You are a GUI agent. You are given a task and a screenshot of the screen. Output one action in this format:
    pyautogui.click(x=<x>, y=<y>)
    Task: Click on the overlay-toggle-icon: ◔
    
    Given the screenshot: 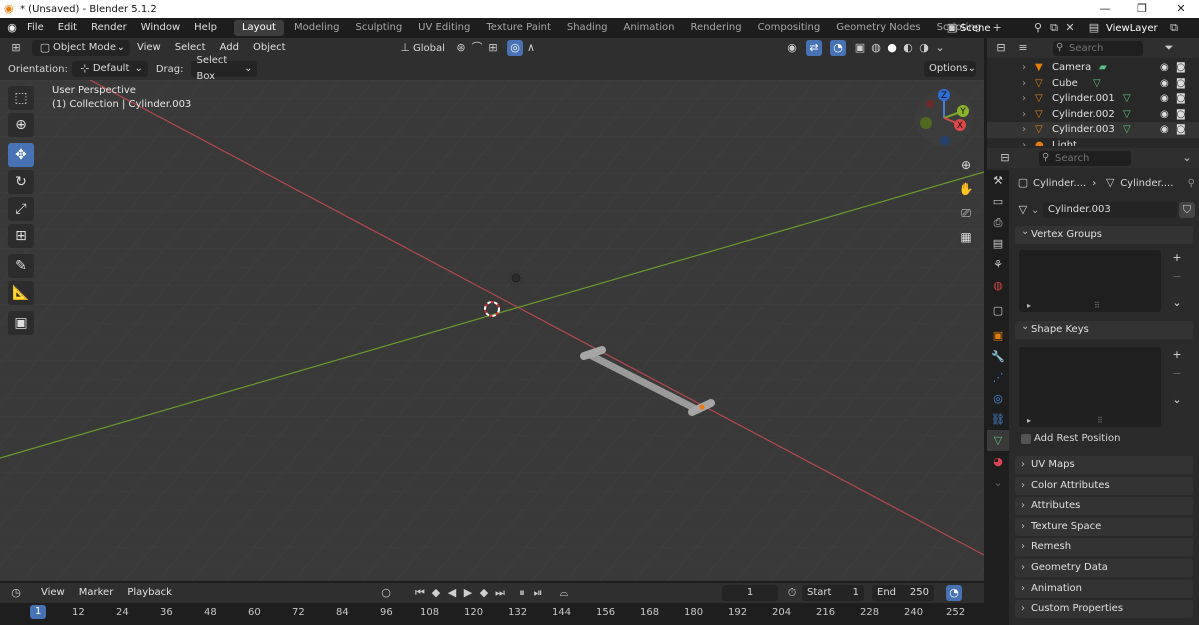 What is the action you would take?
    pyautogui.click(x=838, y=48)
    